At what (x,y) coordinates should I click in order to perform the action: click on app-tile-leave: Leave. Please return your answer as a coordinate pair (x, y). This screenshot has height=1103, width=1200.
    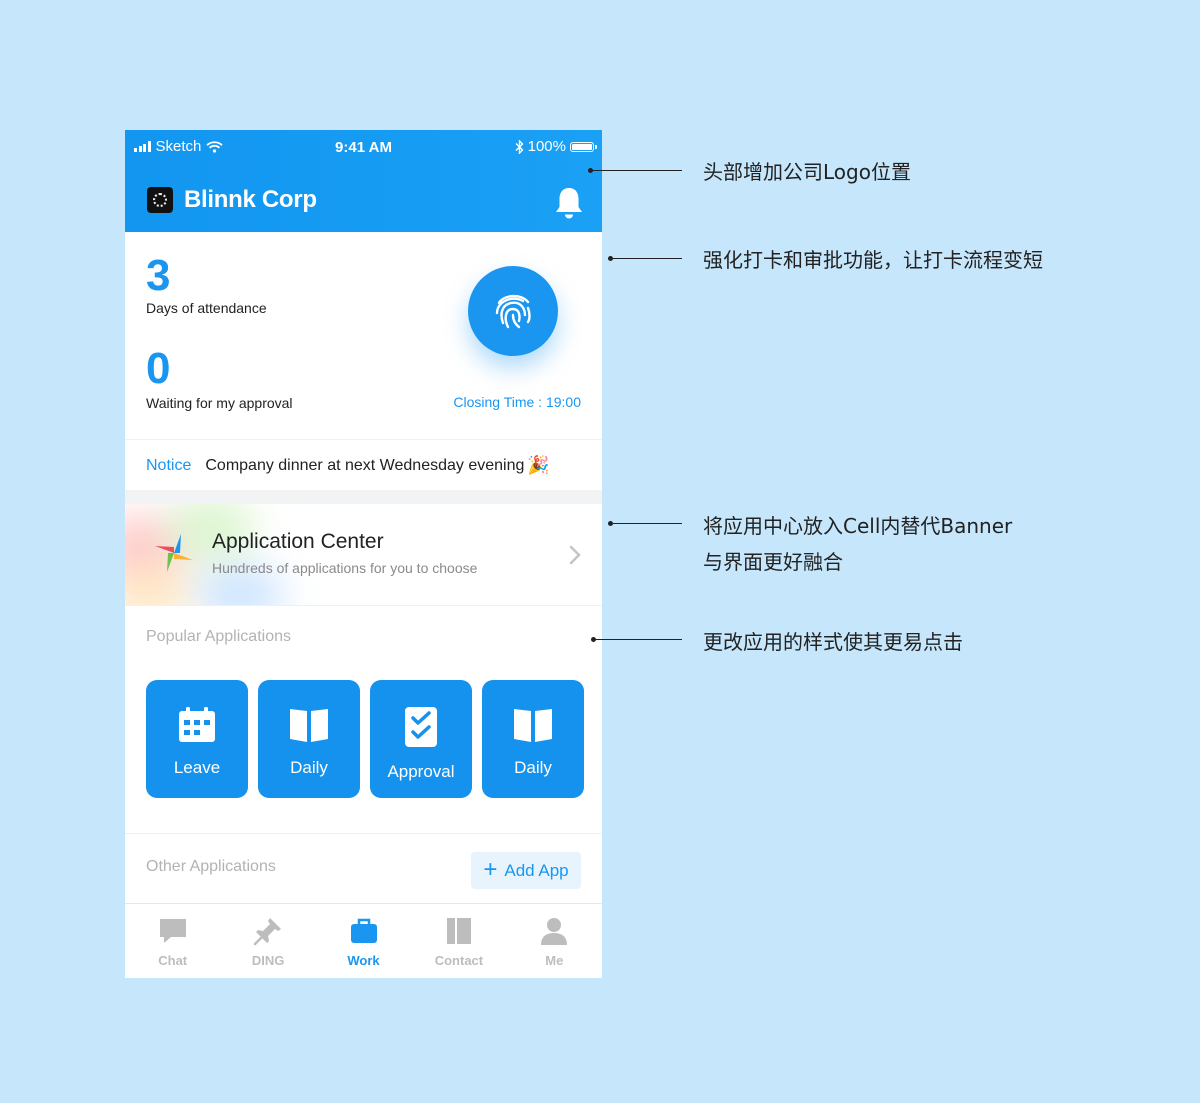
    Looking at the image, I should click on (197, 739).